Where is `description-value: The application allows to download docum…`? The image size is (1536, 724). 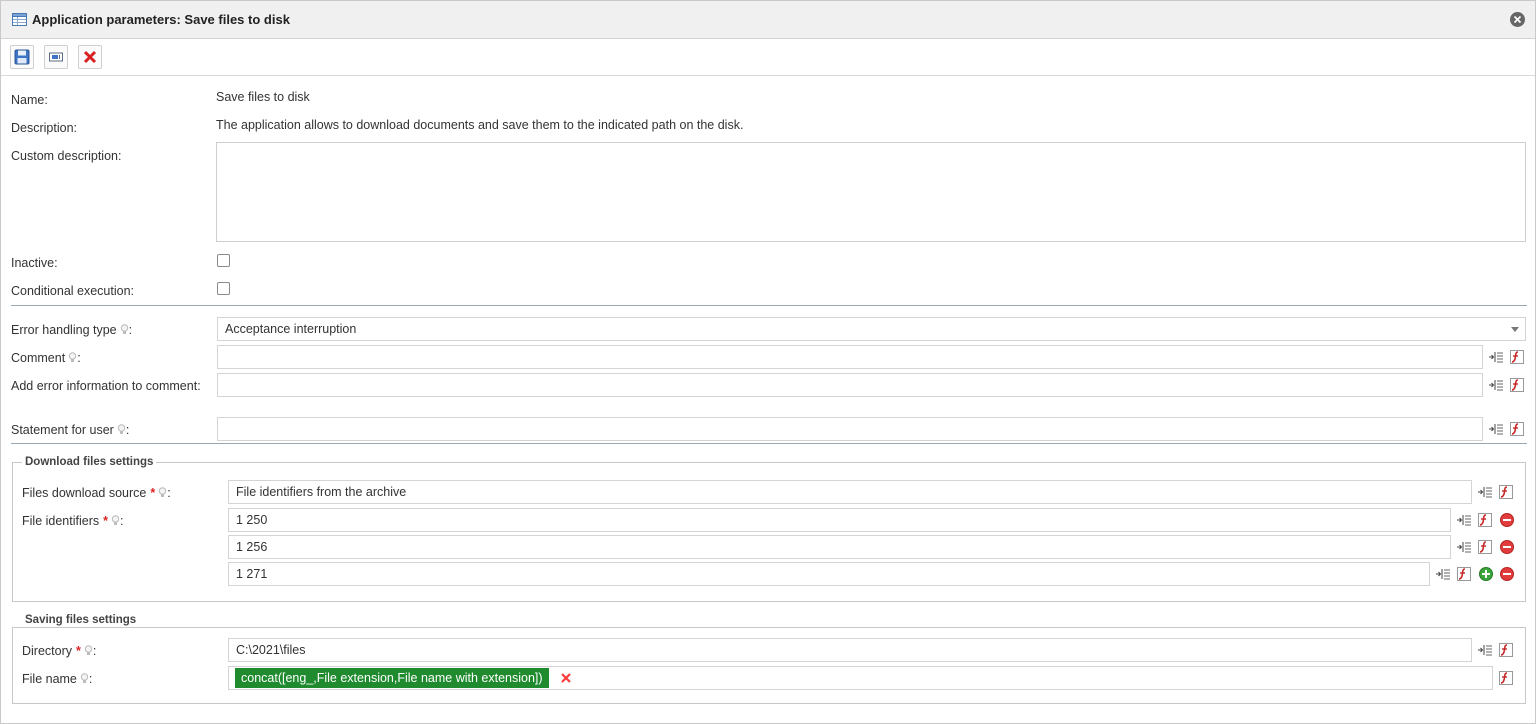
description-value: The application allows to download docum… is located at coordinates (480, 125).